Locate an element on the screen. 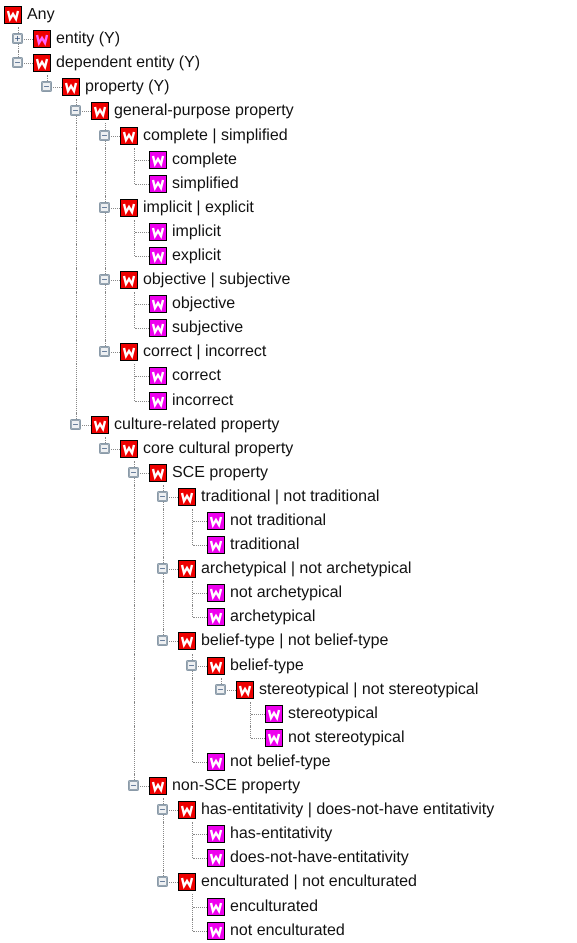  tree-item-label: culture-related property is located at coordinates (197, 425).